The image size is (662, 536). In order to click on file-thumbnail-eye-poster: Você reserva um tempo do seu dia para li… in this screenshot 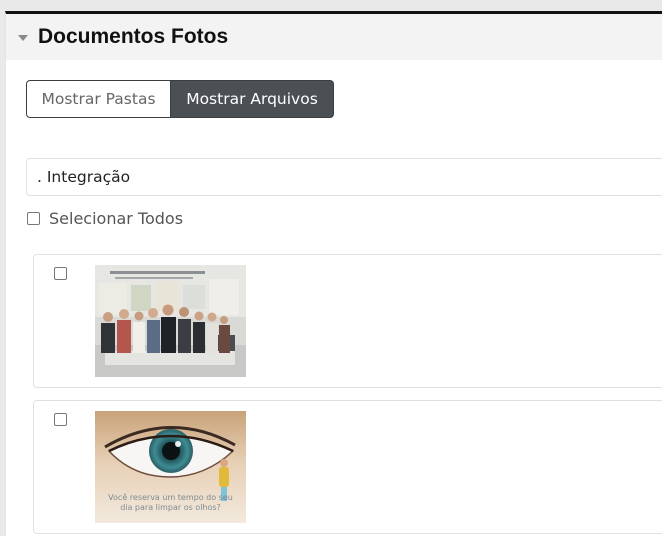, I will do `click(170, 467)`.